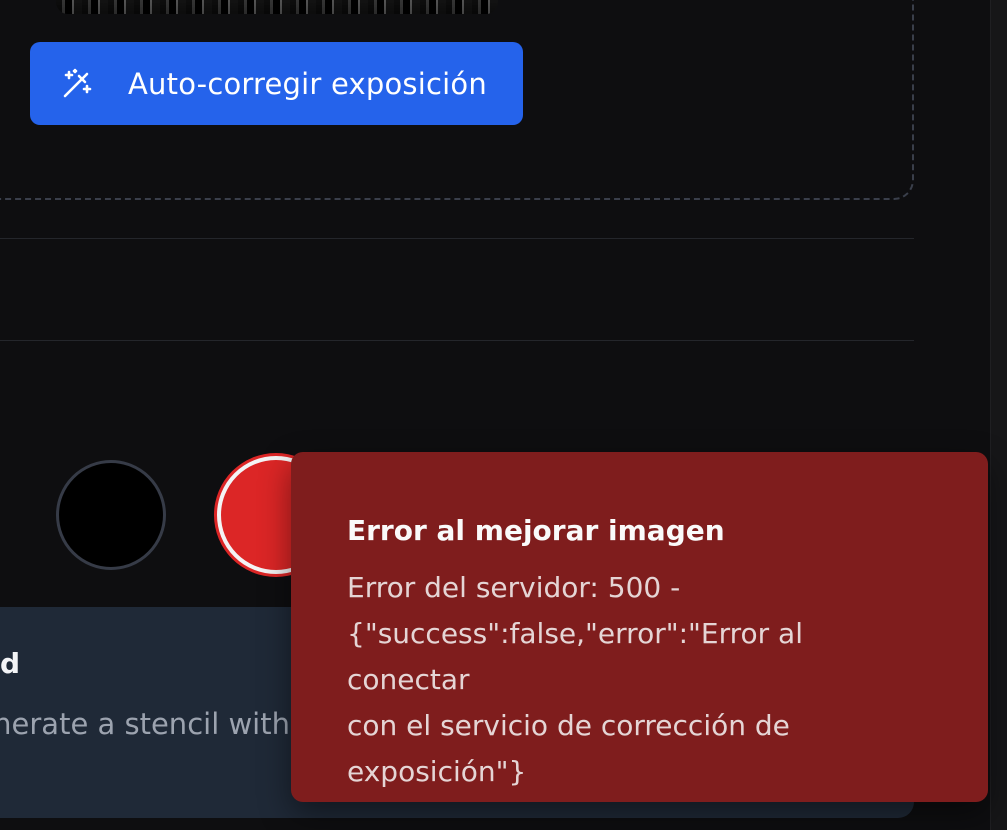 Image resolution: width=1007 pixels, height=830 pixels. I want to click on magic-wand-icon, so click(77, 84).